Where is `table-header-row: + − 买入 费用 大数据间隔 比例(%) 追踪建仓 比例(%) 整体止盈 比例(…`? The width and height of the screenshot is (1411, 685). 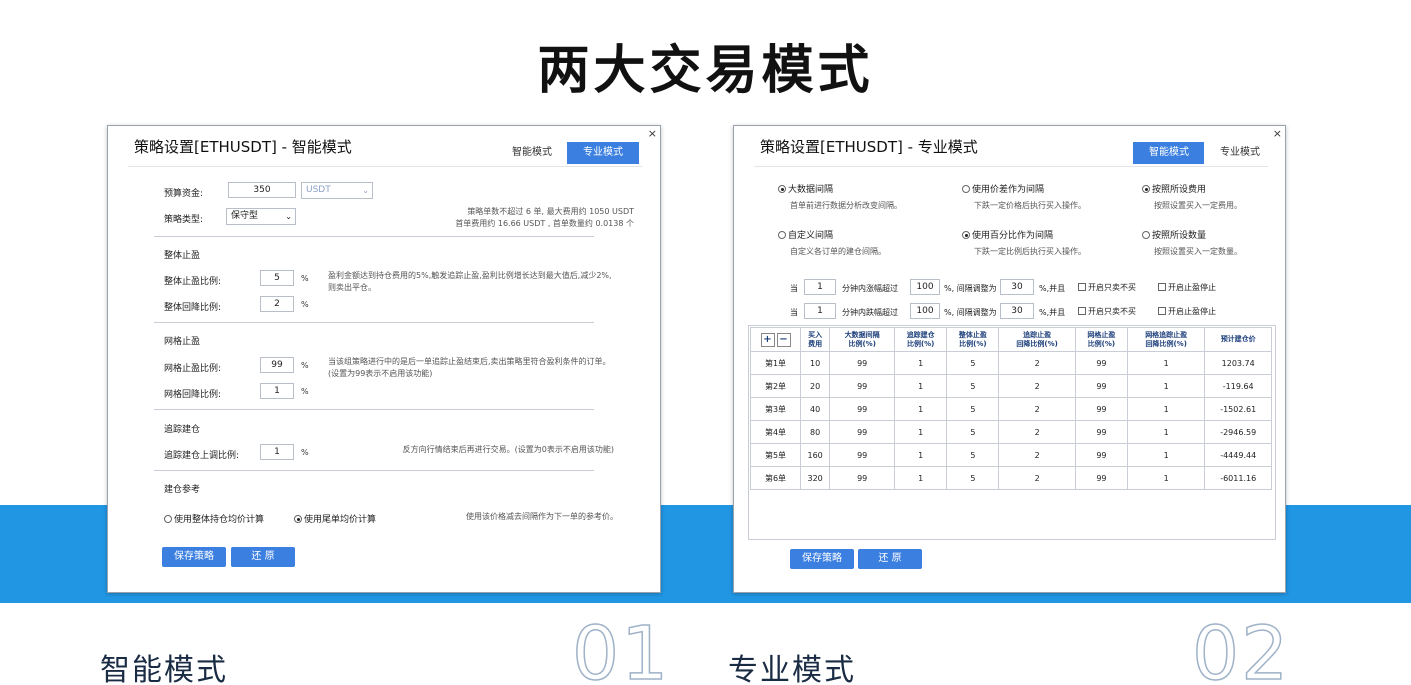 table-header-row: + − 买入 费用 大数据间隔 比例(%) 追踪建仓 比例(%) 整体止盈 比例(… is located at coordinates (1011, 339).